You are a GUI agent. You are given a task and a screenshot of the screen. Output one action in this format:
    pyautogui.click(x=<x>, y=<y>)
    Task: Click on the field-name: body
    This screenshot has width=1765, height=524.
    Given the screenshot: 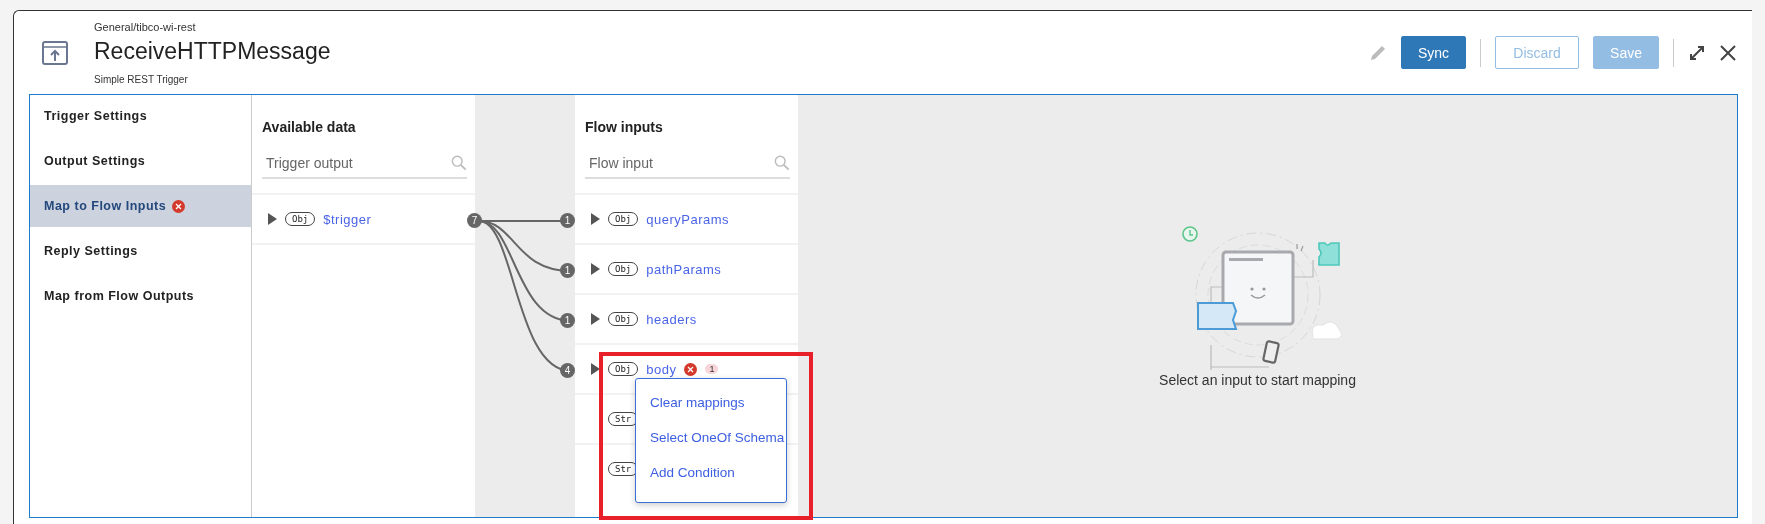 What is the action you would take?
    pyautogui.click(x=661, y=369)
    